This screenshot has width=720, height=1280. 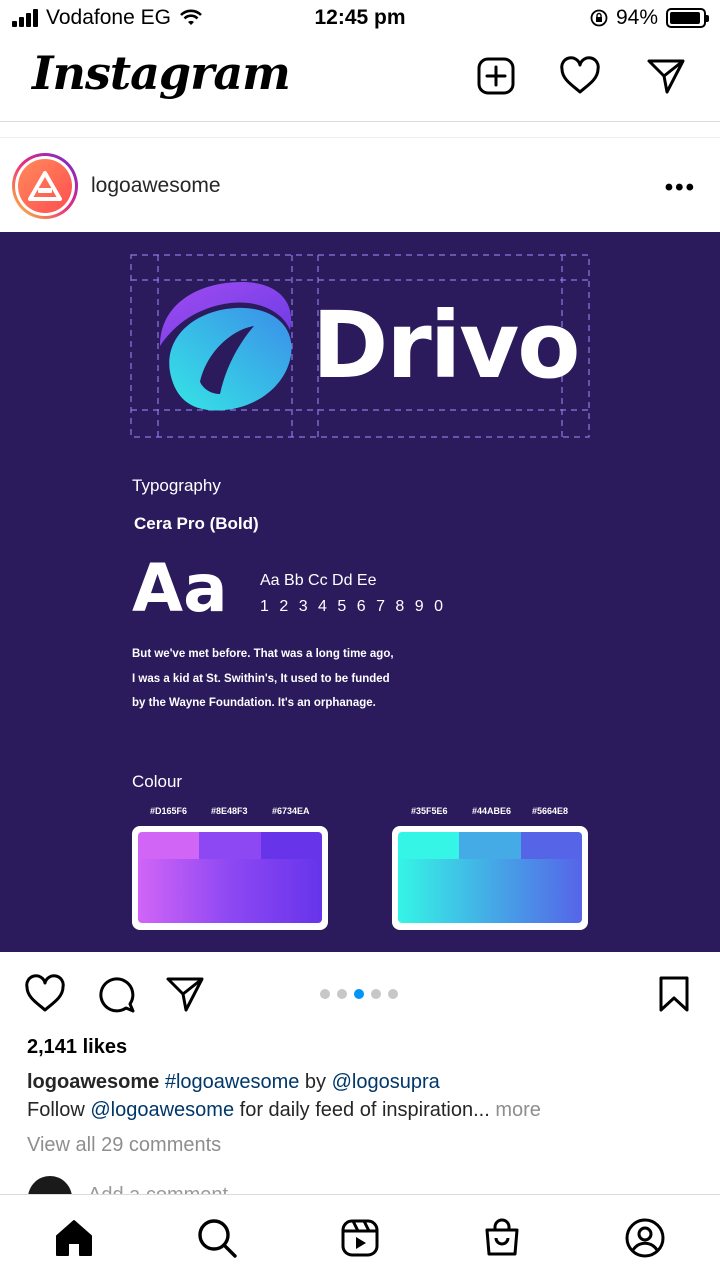 I want to click on carousel-dot-active, so click(x=359, y=994).